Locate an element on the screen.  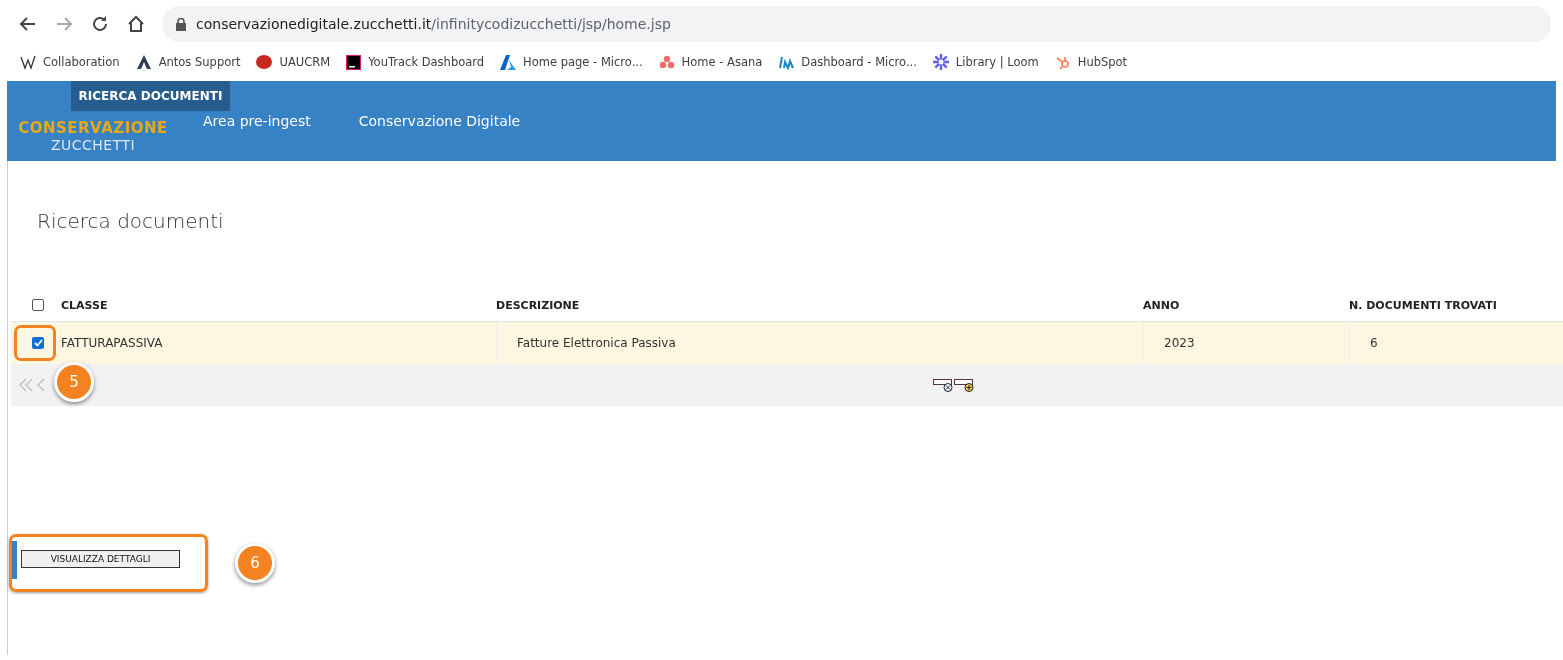
column-header: CLASSE is located at coordinates (85, 305).